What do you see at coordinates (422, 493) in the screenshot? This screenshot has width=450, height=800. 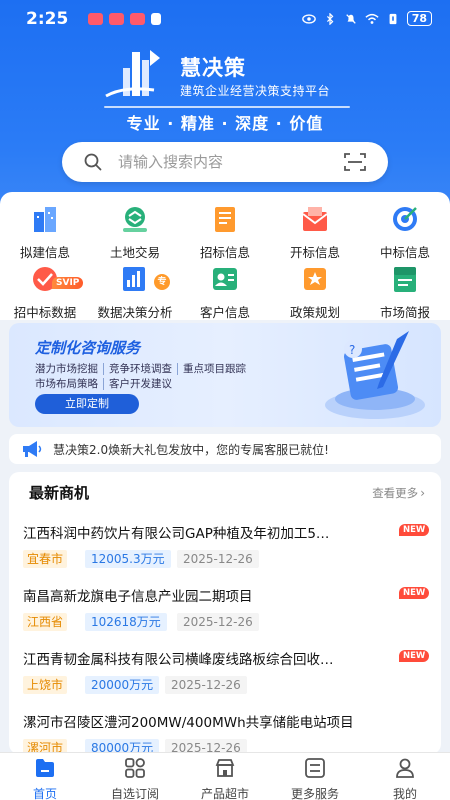 I see `chevron-right-icon: ›` at bounding box center [422, 493].